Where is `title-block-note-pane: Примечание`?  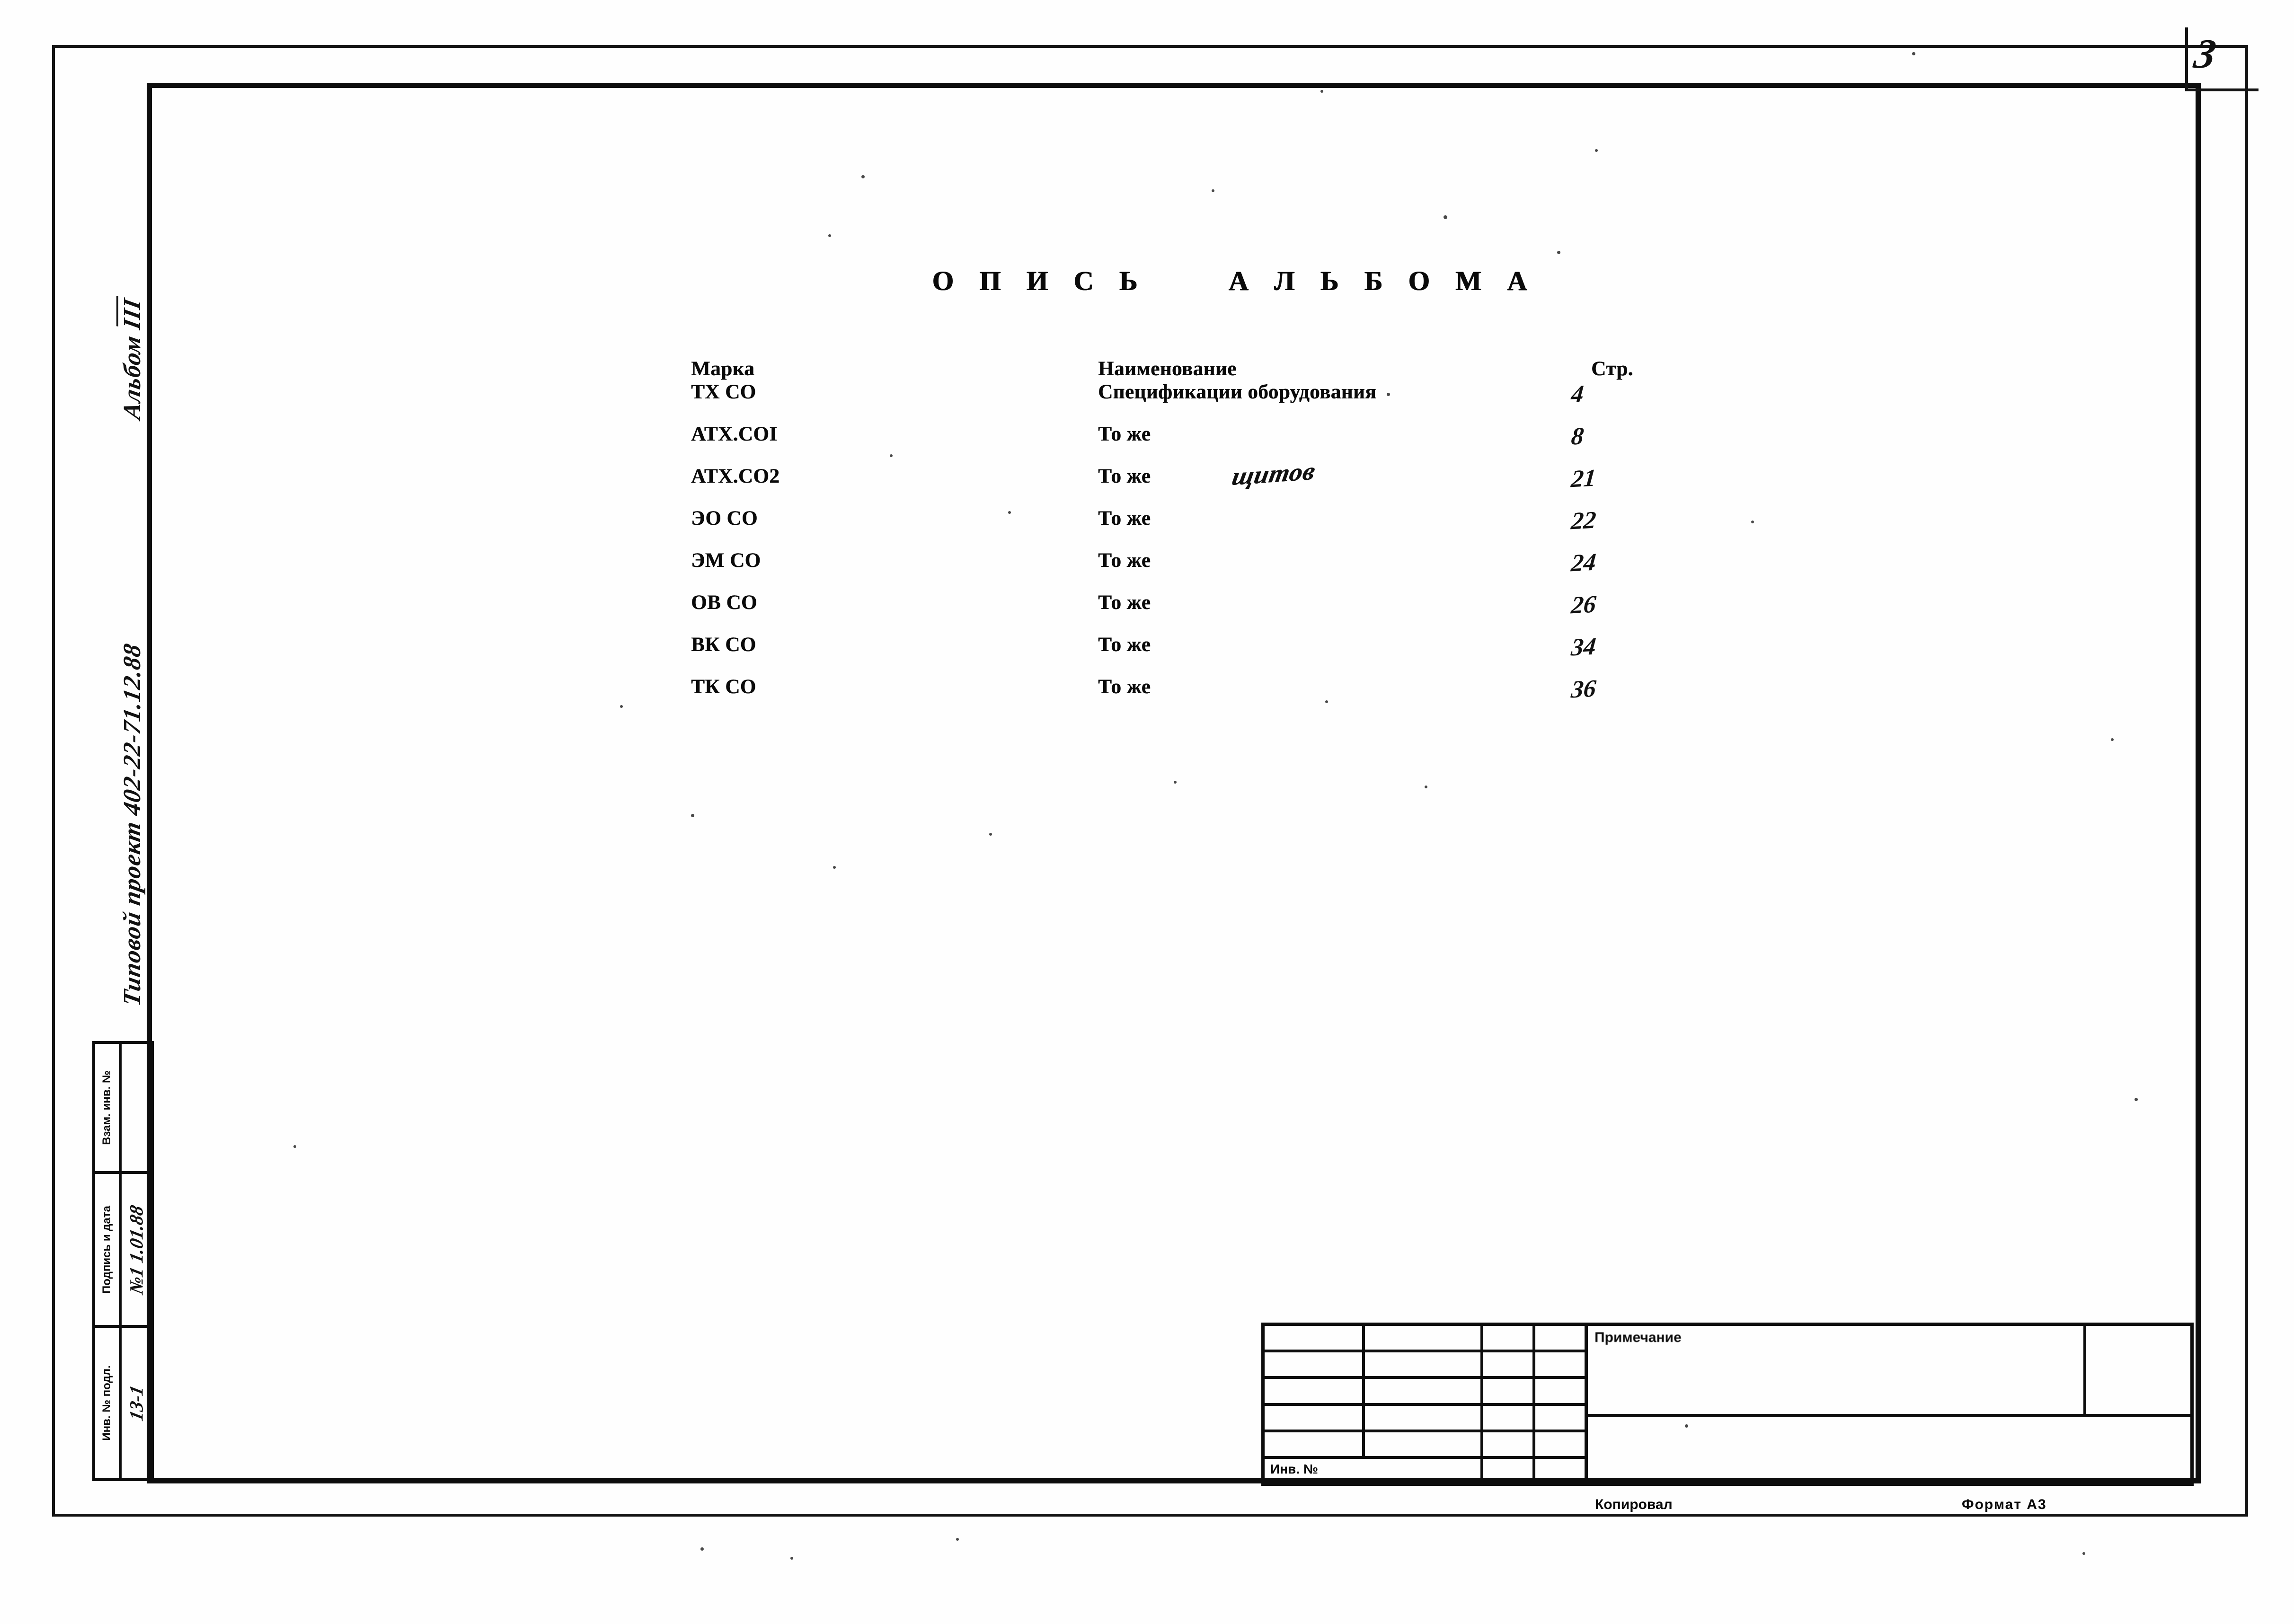 title-block-note-pane: Примечание is located at coordinates (1891, 1370).